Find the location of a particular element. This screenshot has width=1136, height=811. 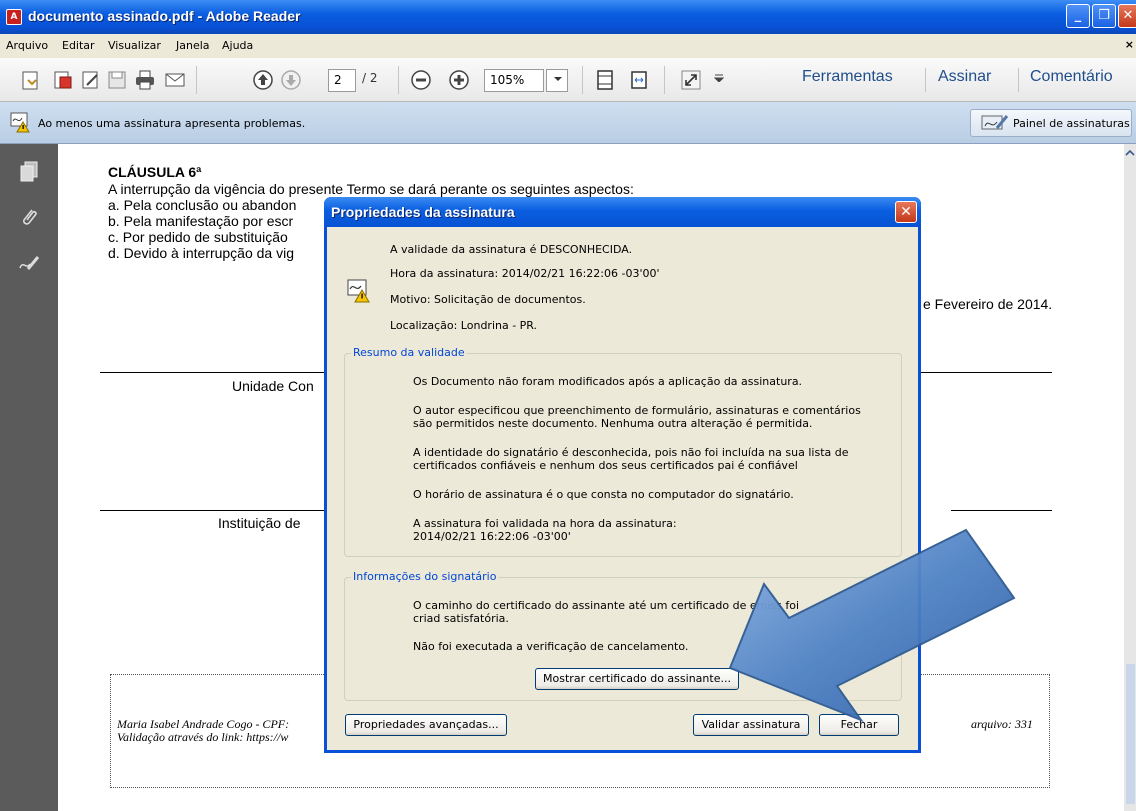

zoom-in-icon is located at coordinates (459, 80).